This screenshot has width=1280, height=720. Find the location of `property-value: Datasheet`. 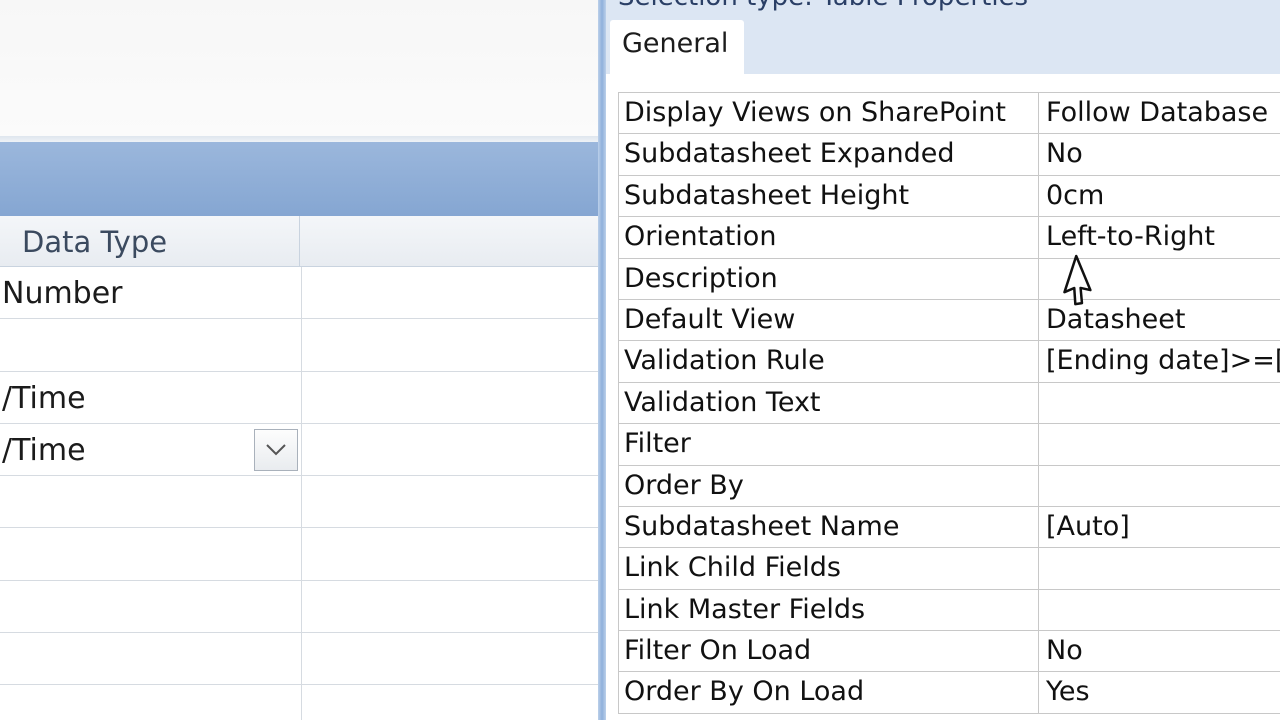

property-value: Datasheet is located at coordinates (1159, 320).